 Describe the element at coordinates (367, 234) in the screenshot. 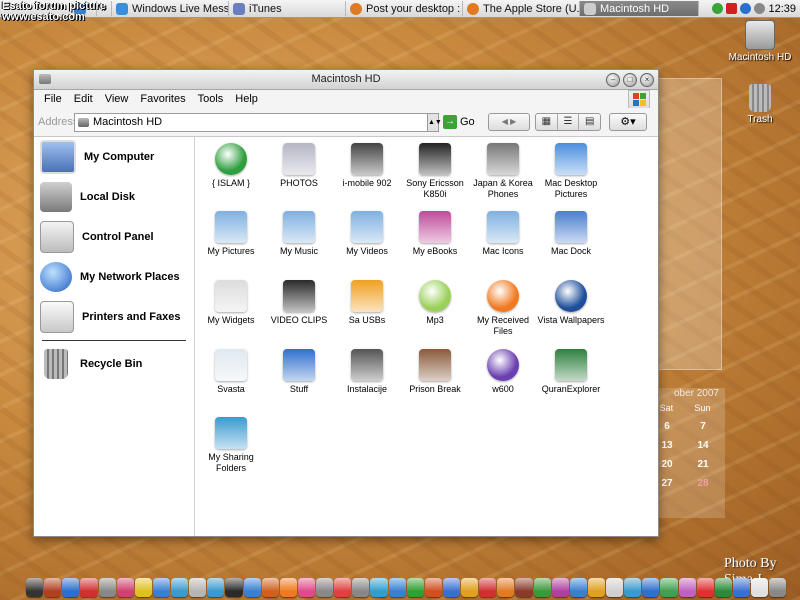

I see `file-item: My Videos` at that location.